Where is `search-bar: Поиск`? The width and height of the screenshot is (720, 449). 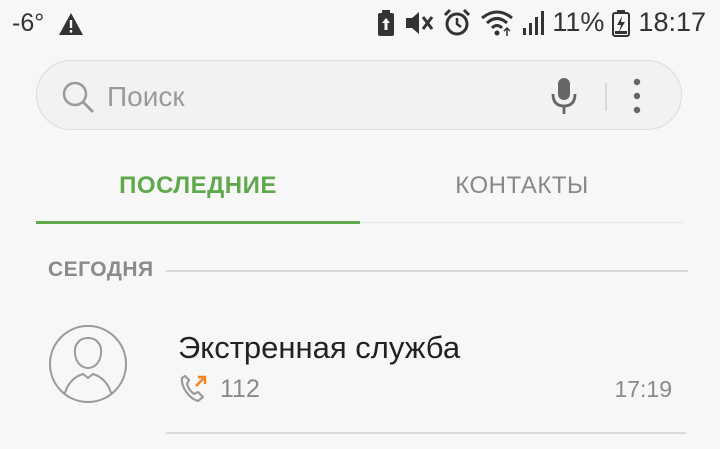
search-bar: Поиск is located at coordinates (359, 95).